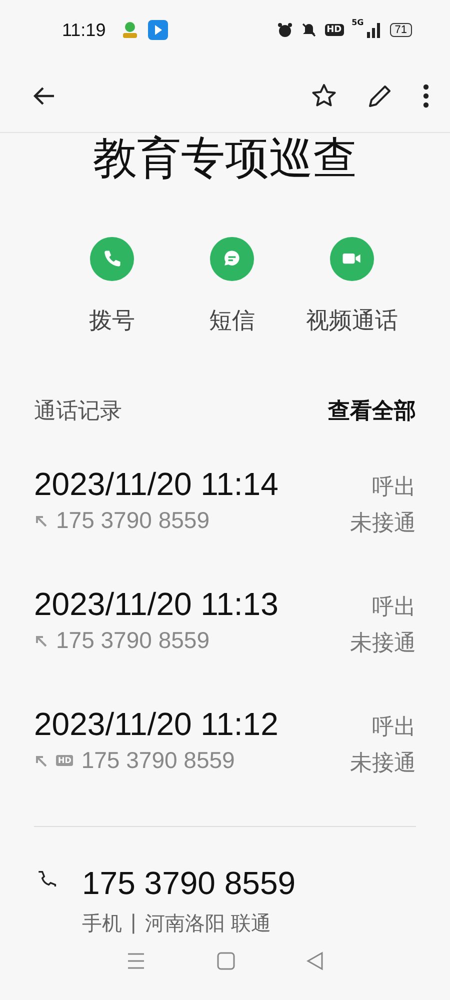  What do you see at coordinates (158, 30) in the screenshot?
I see `app-icon` at bounding box center [158, 30].